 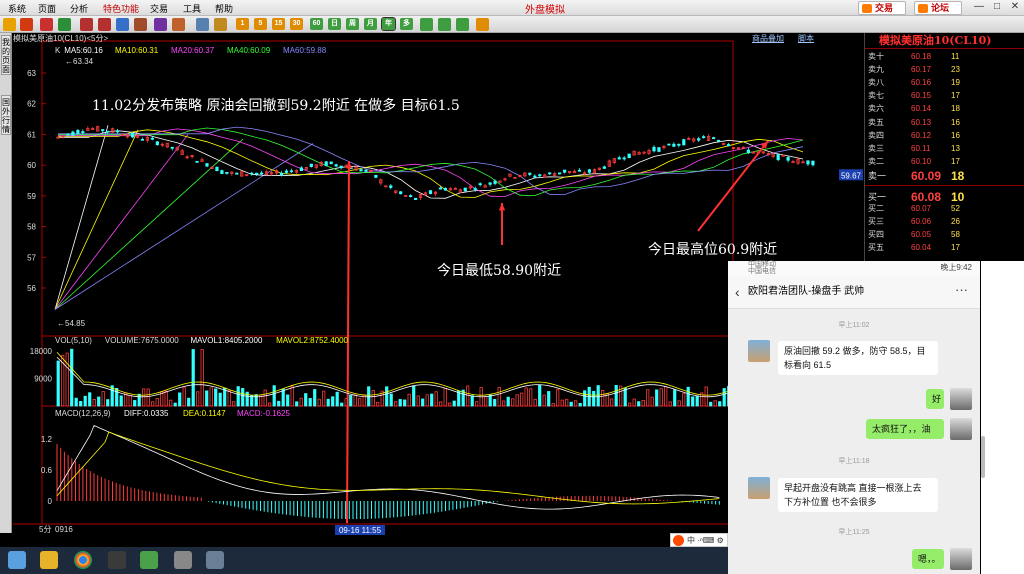 What do you see at coordinates (1002, 417) in the screenshot?
I see `chat-scrollbar` at bounding box center [1002, 417].